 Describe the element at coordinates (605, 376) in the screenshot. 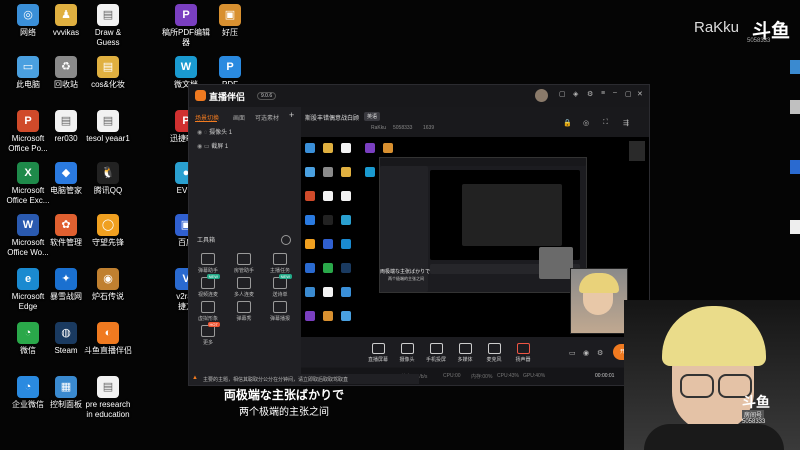

I see `elapsed-time: 00:00:01` at that location.